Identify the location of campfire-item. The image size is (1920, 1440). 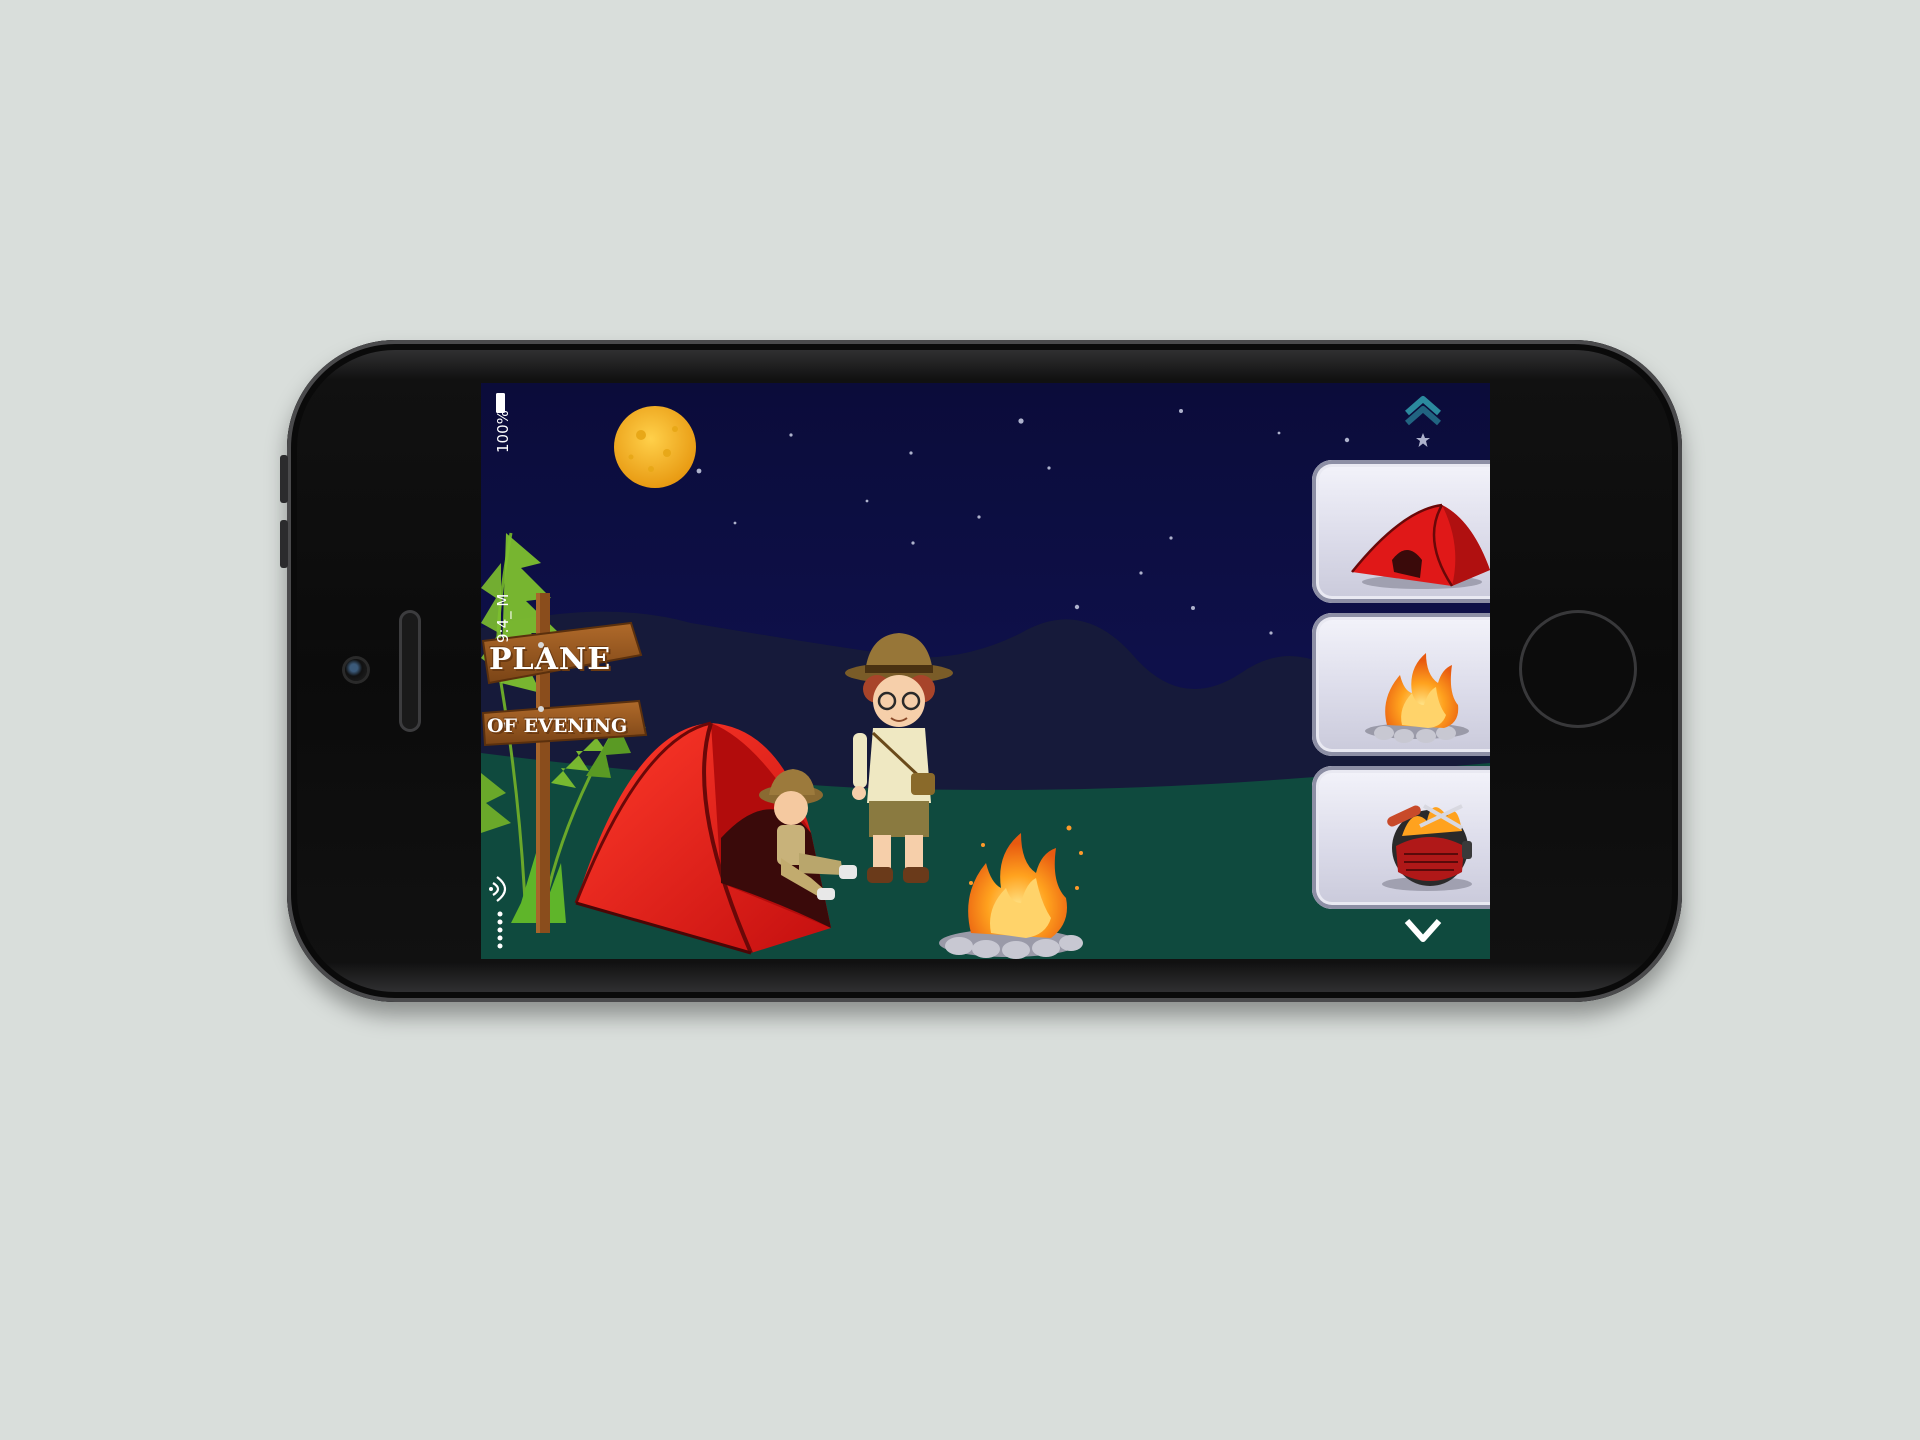
(1401, 684).